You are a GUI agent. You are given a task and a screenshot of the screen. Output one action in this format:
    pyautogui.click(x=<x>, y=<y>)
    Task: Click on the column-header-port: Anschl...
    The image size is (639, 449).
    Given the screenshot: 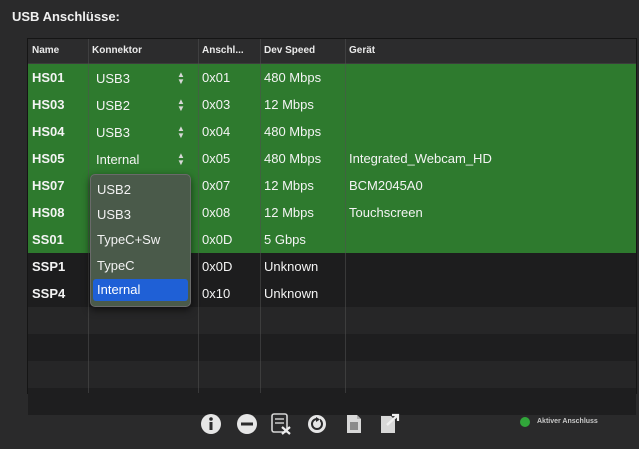 What is the action you would take?
    pyautogui.click(x=229, y=51)
    